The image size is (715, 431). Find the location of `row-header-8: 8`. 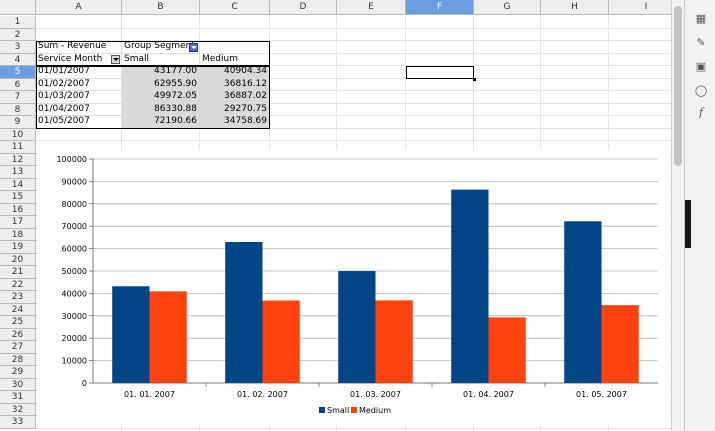

row-header-8: 8 is located at coordinates (18, 109).